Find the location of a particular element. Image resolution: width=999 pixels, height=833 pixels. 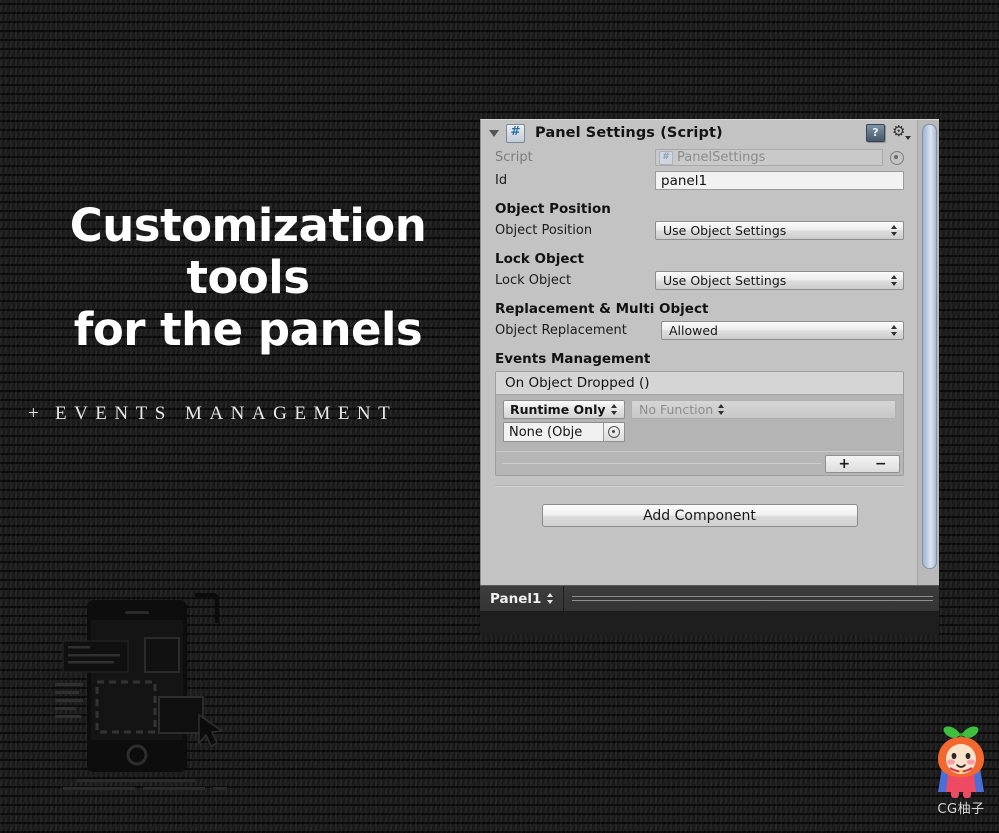

event-target-value: None (Obje is located at coordinates (546, 432).